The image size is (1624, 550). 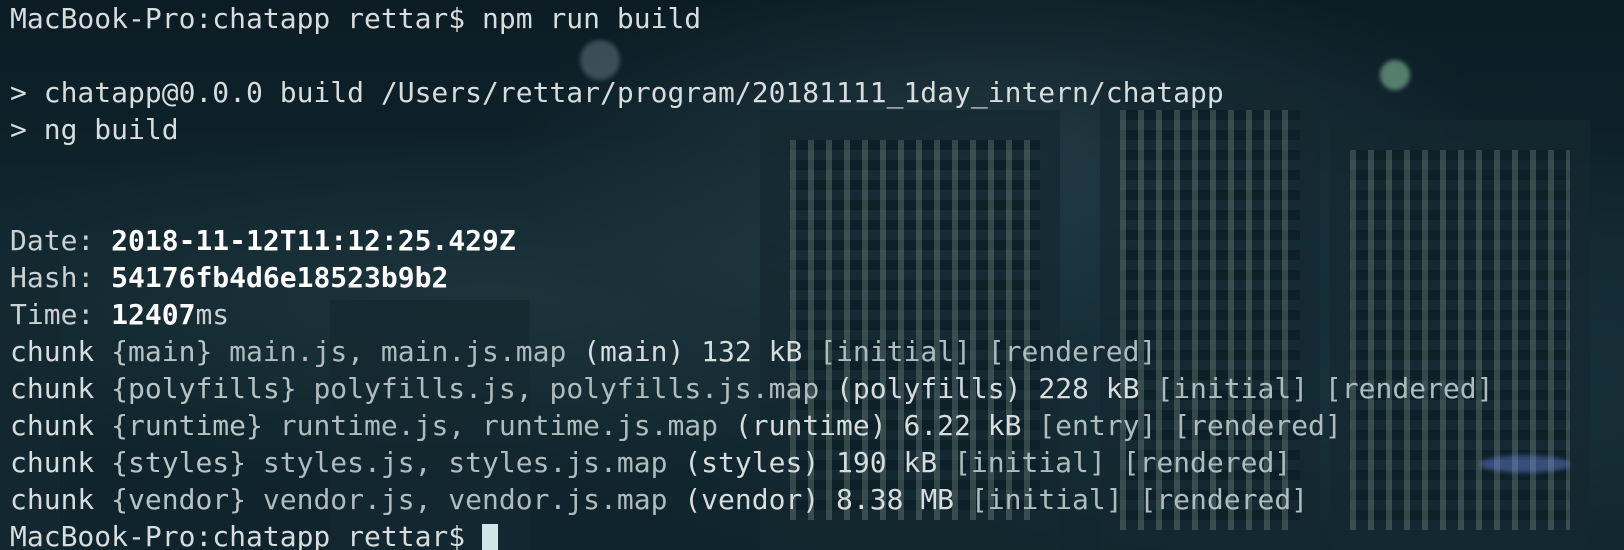 What do you see at coordinates (988, 388) in the screenshot?
I see `chunk-size: (polyfills) 228 kB` at bounding box center [988, 388].